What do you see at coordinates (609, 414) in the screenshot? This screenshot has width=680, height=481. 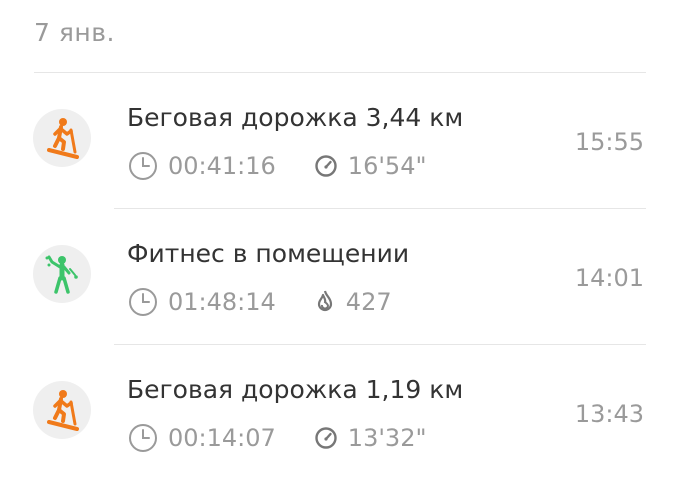 I see `activity-time: 13:43` at bounding box center [609, 414].